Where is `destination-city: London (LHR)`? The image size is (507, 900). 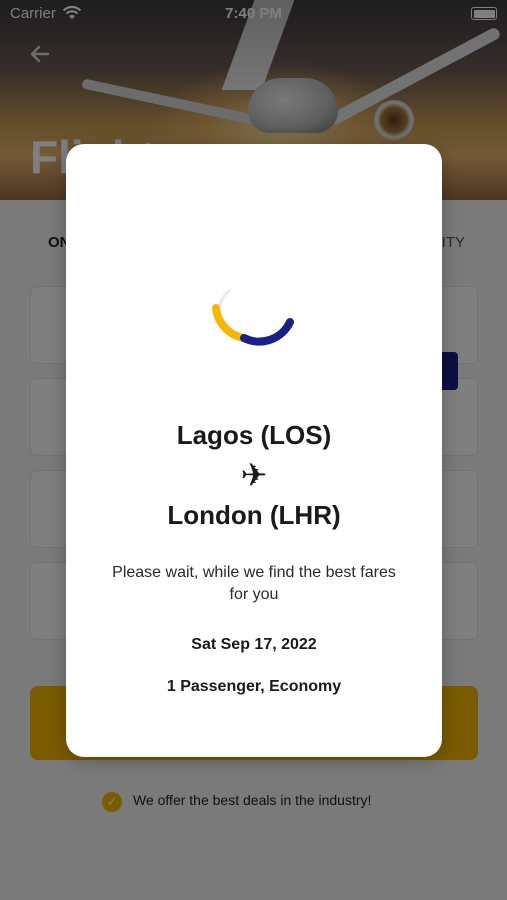 destination-city: London (LHR) is located at coordinates (254, 515).